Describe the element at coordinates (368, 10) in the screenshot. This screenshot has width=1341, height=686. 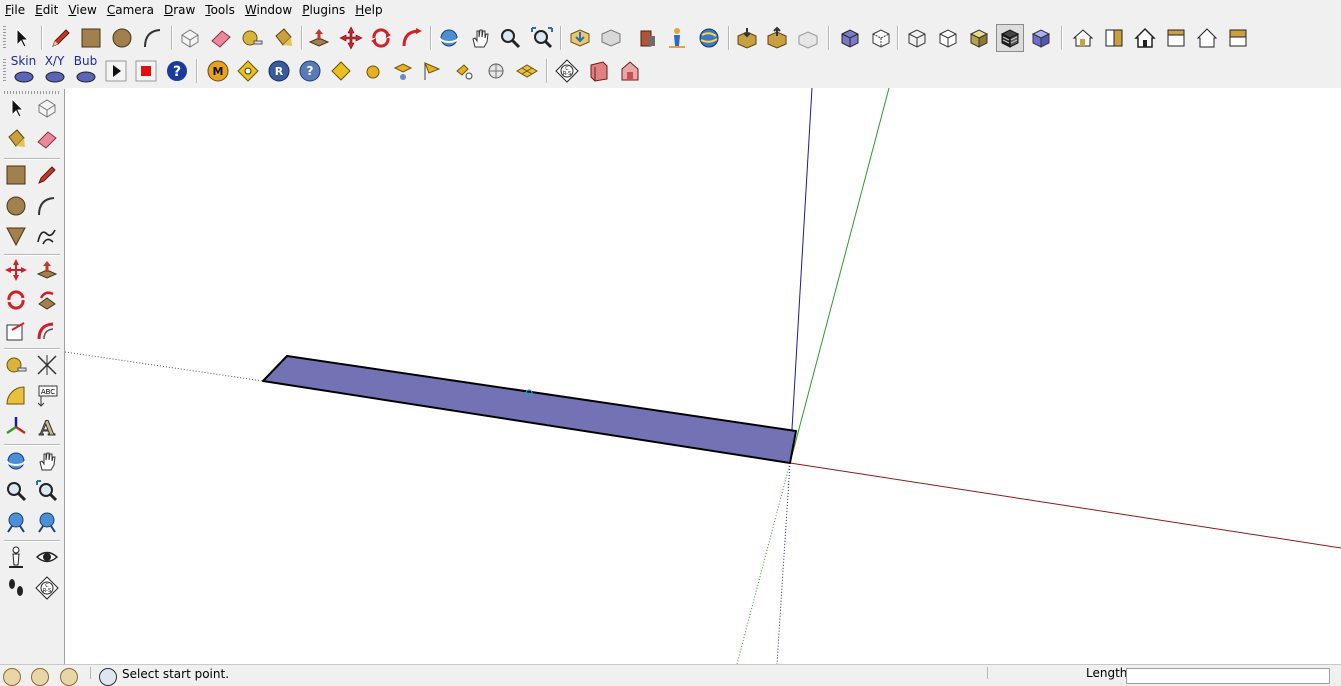
I see `menu-help: Help` at that location.